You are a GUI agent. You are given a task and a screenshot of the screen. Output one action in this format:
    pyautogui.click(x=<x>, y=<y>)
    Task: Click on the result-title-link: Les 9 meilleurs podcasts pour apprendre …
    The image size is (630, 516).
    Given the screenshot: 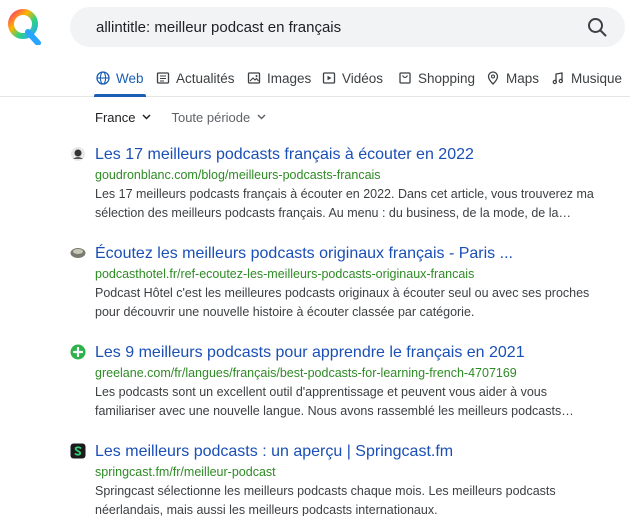 What is the action you would take?
    pyautogui.click(x=310, y=353)
    